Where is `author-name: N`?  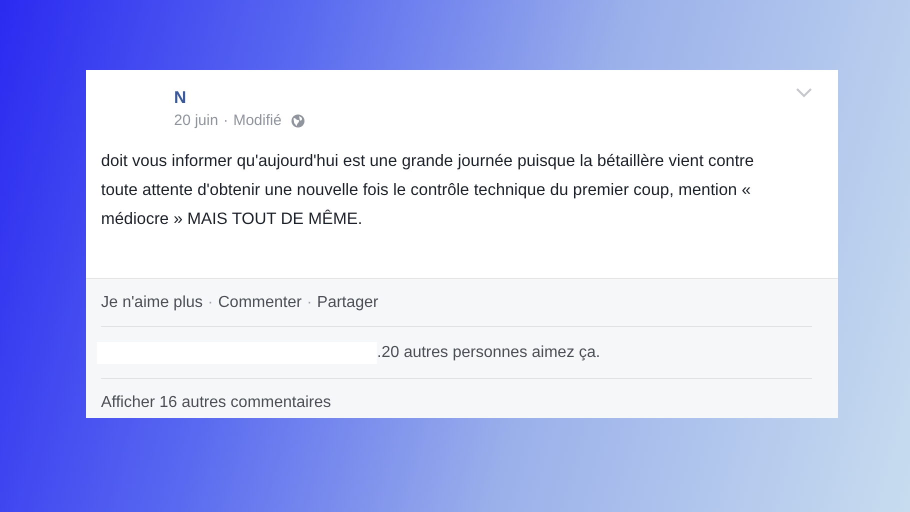
author-name: N is located at coordinates (180, 98).